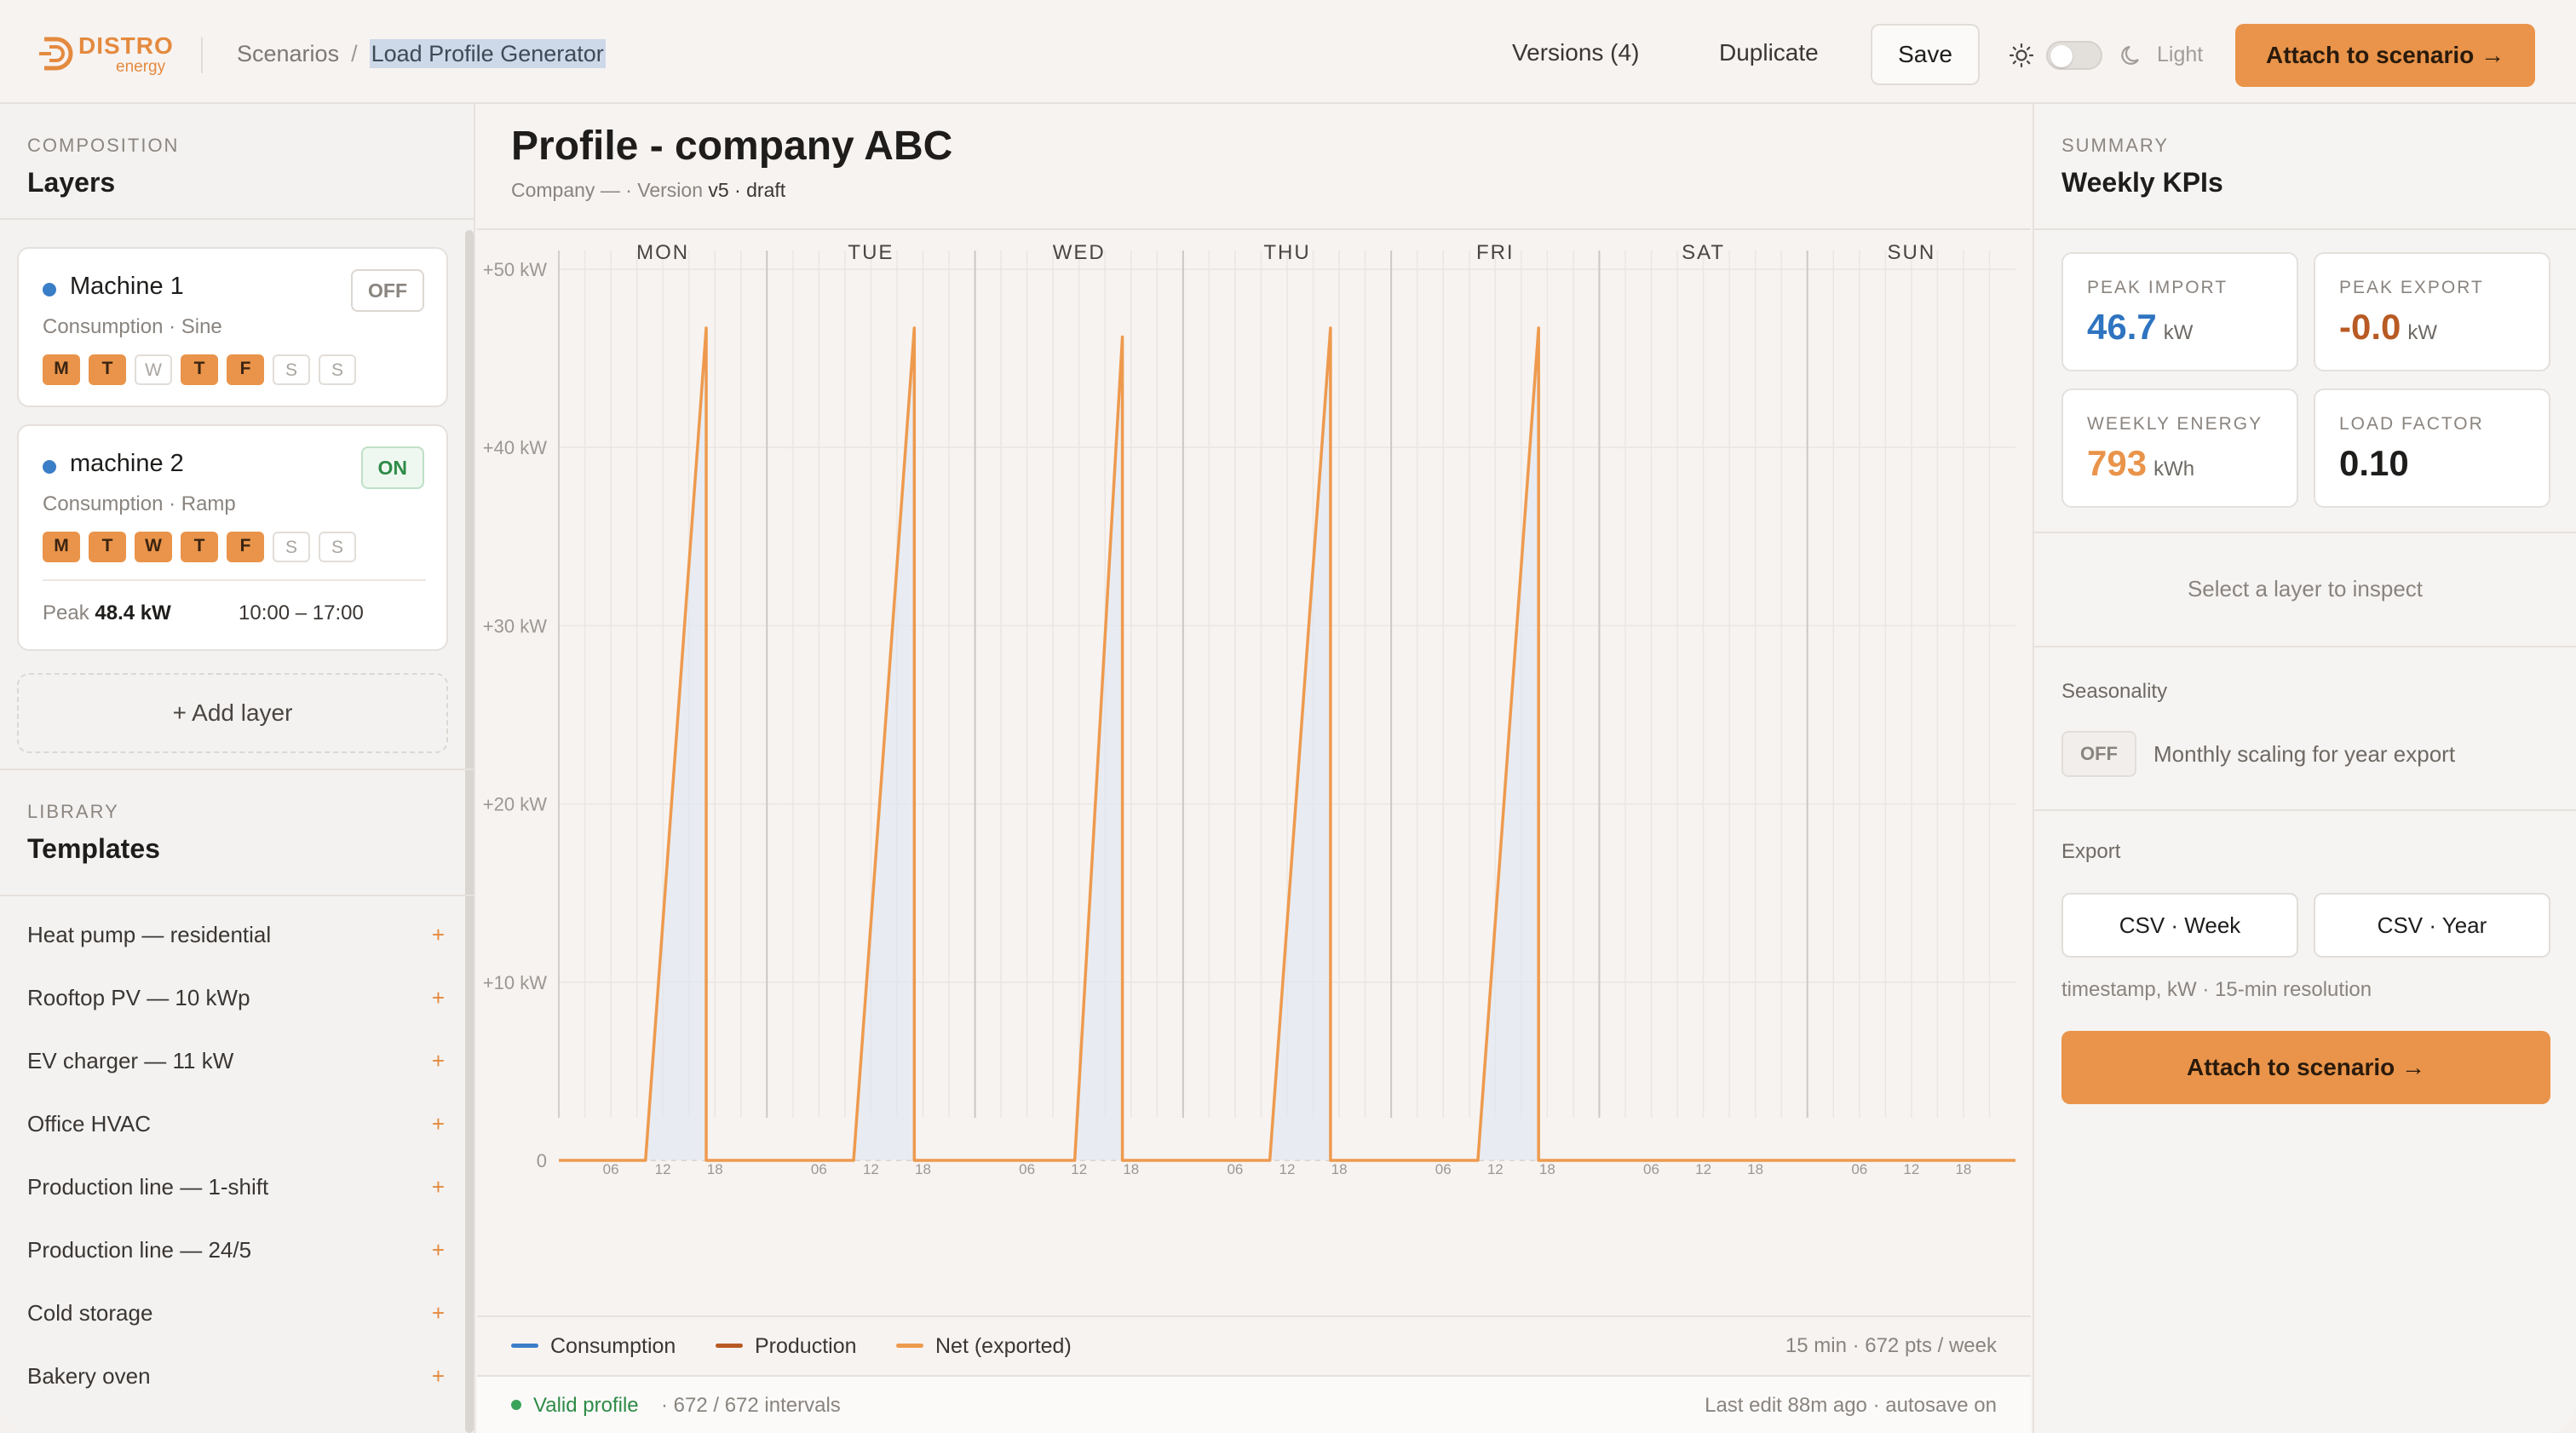  I want to click on versions-button: Versions (4), so click(1576, 53).